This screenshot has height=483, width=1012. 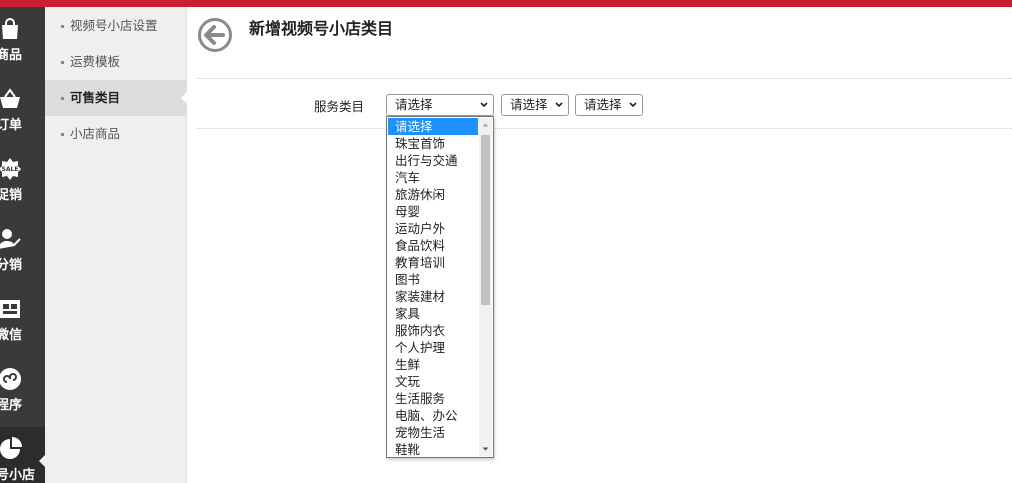 What do you see at coordinates (11, 125) in the screenshot?
I see `nav-label: 订单` at bounding box center [11, 125].